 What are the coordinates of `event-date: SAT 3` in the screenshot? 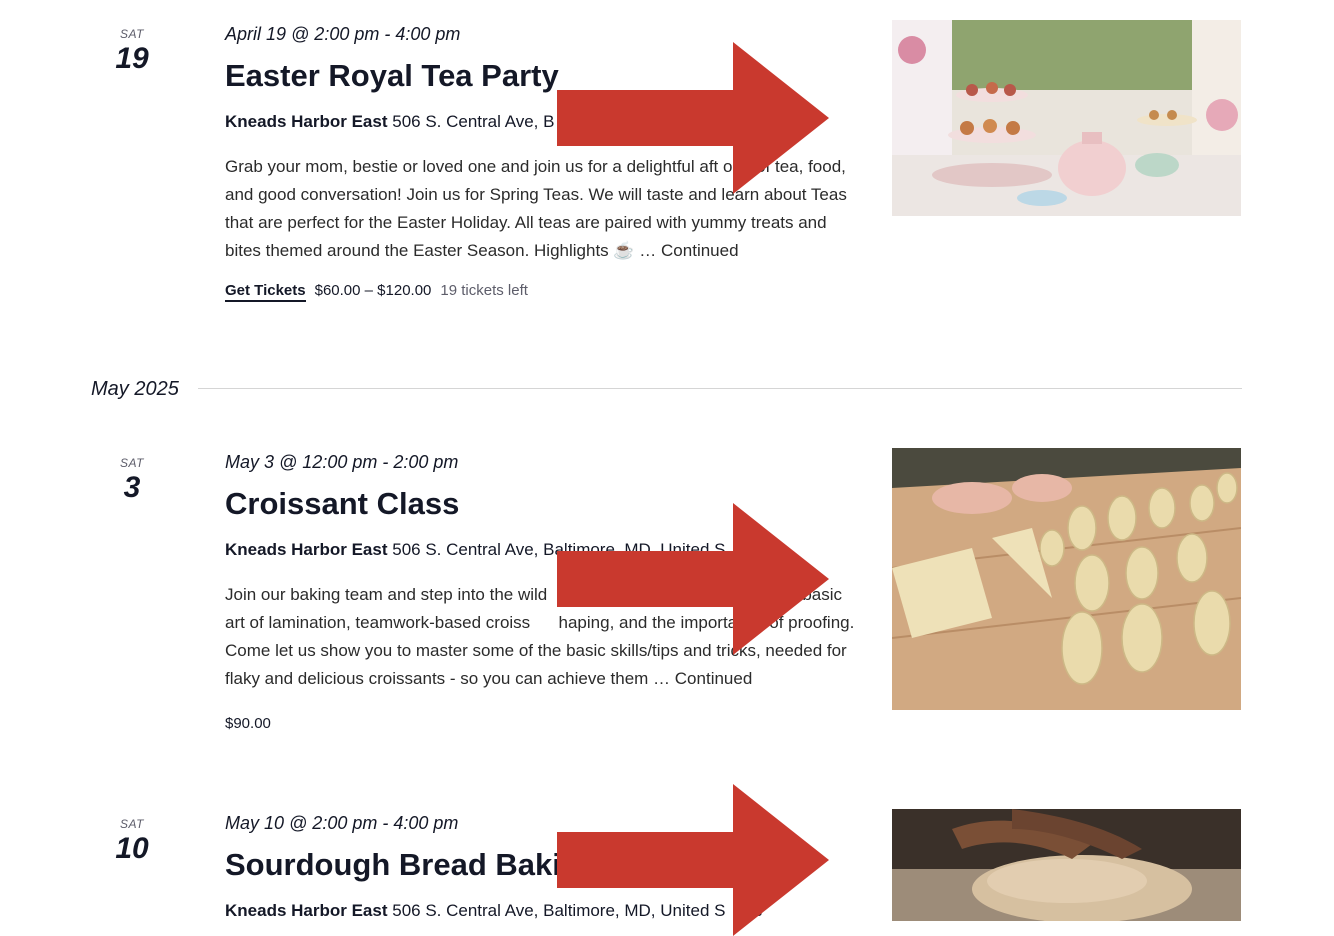 It's located at (132, 480).